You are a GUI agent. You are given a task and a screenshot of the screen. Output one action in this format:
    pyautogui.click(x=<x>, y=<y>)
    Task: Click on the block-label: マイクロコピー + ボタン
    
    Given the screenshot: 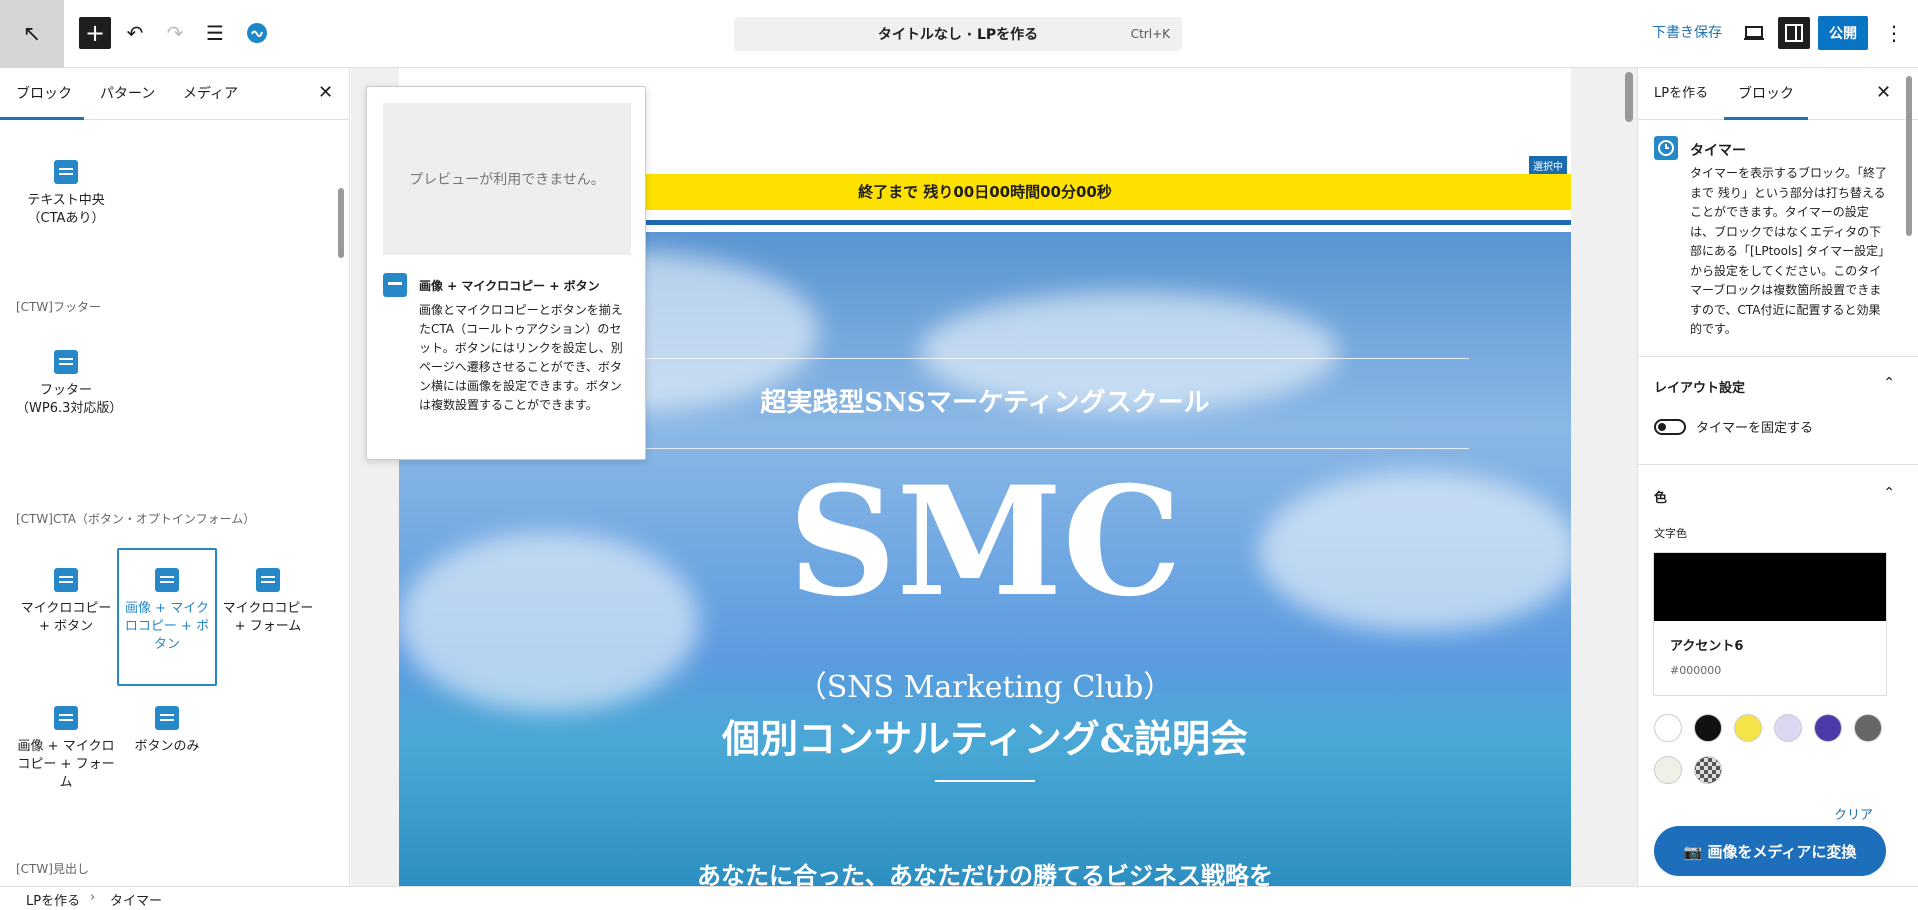 What is the action you would take?
    pyautogui.click(x=66, y=617)
    